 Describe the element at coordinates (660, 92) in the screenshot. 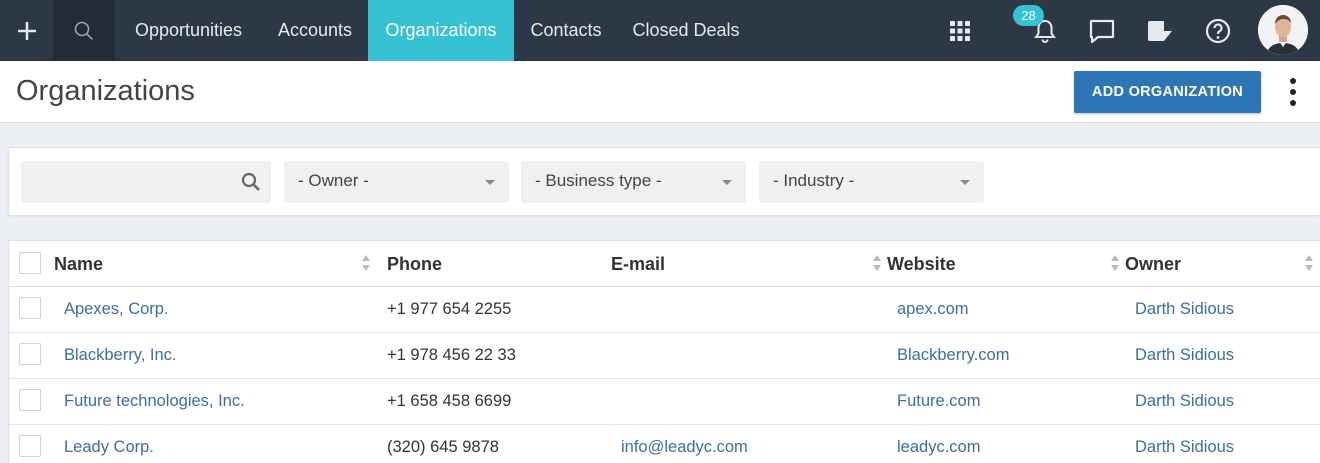

I see `page-header: Organizations ADD ORGANIZATION` at that location.